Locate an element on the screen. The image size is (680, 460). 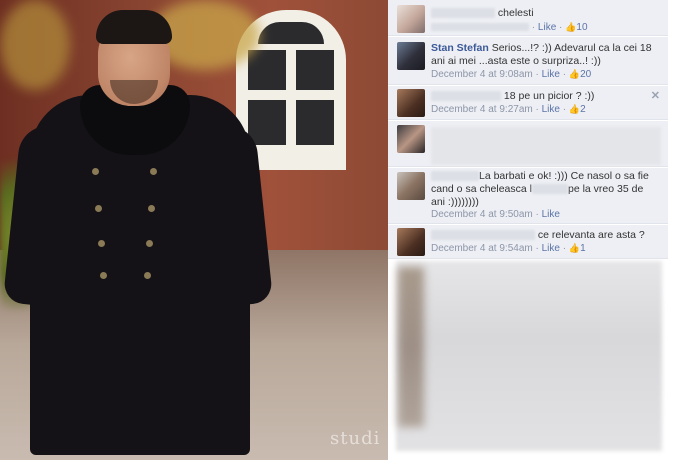
hair is located at coordinates (134, 27).